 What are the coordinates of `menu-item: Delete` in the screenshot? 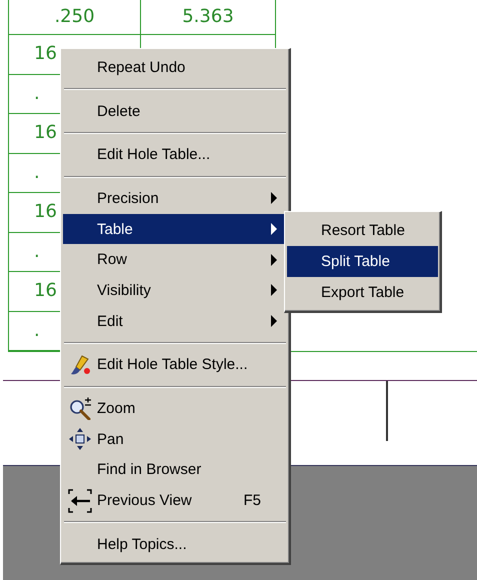 It's located at (175, 111).